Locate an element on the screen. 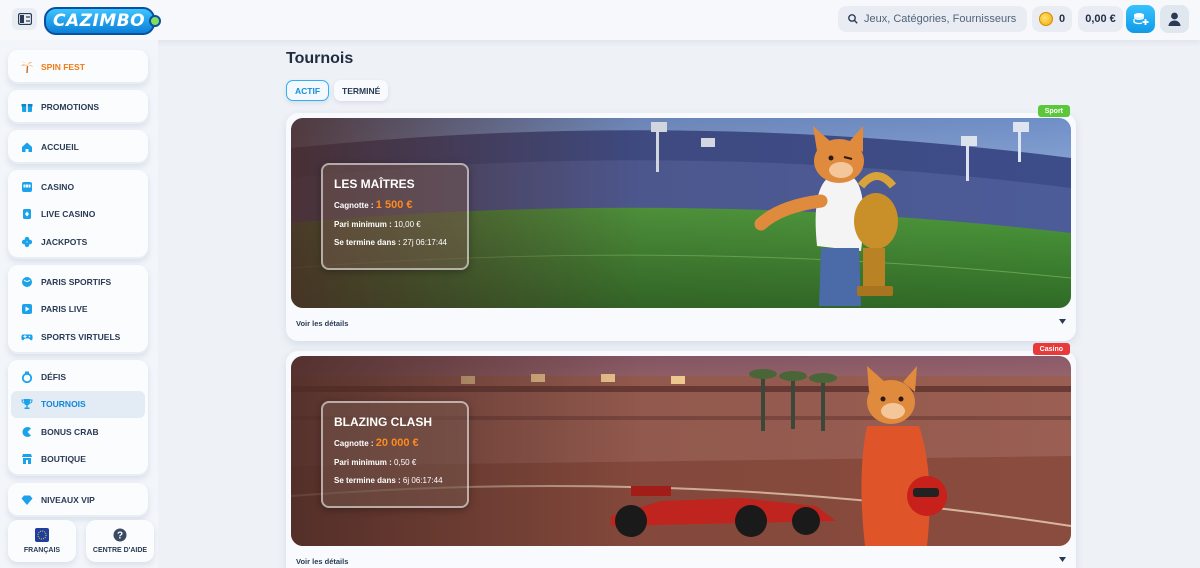 Image resolution: width=1200 pixels, height=568 pixels. coins-balance: 0 is located at coordinates (1052, 19).